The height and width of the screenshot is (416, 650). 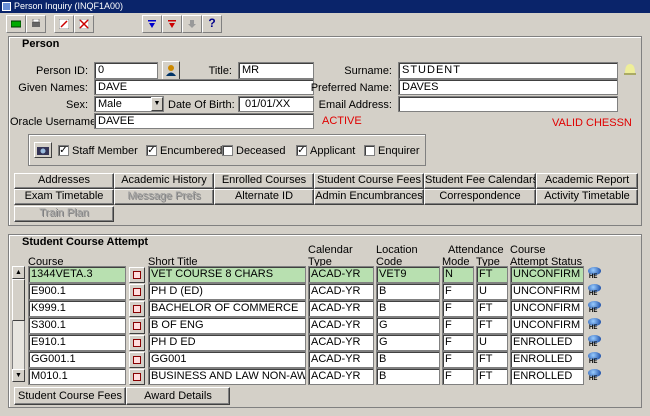 I want to click on academic-history-button: Academic History, so click(x=164, y=181).